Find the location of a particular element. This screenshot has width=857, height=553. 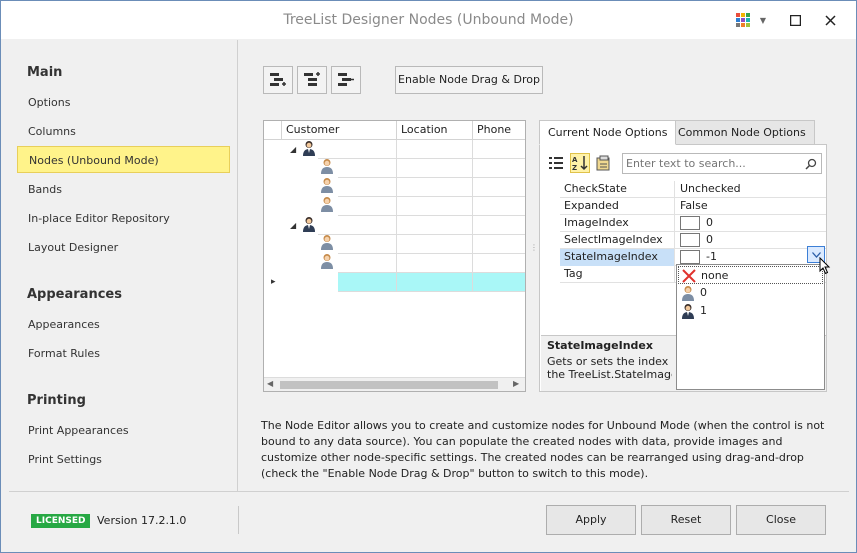

nav-item-nodes-unbound-mode: Nodes (Unbound Mode) is located at coordinates (123, 159).